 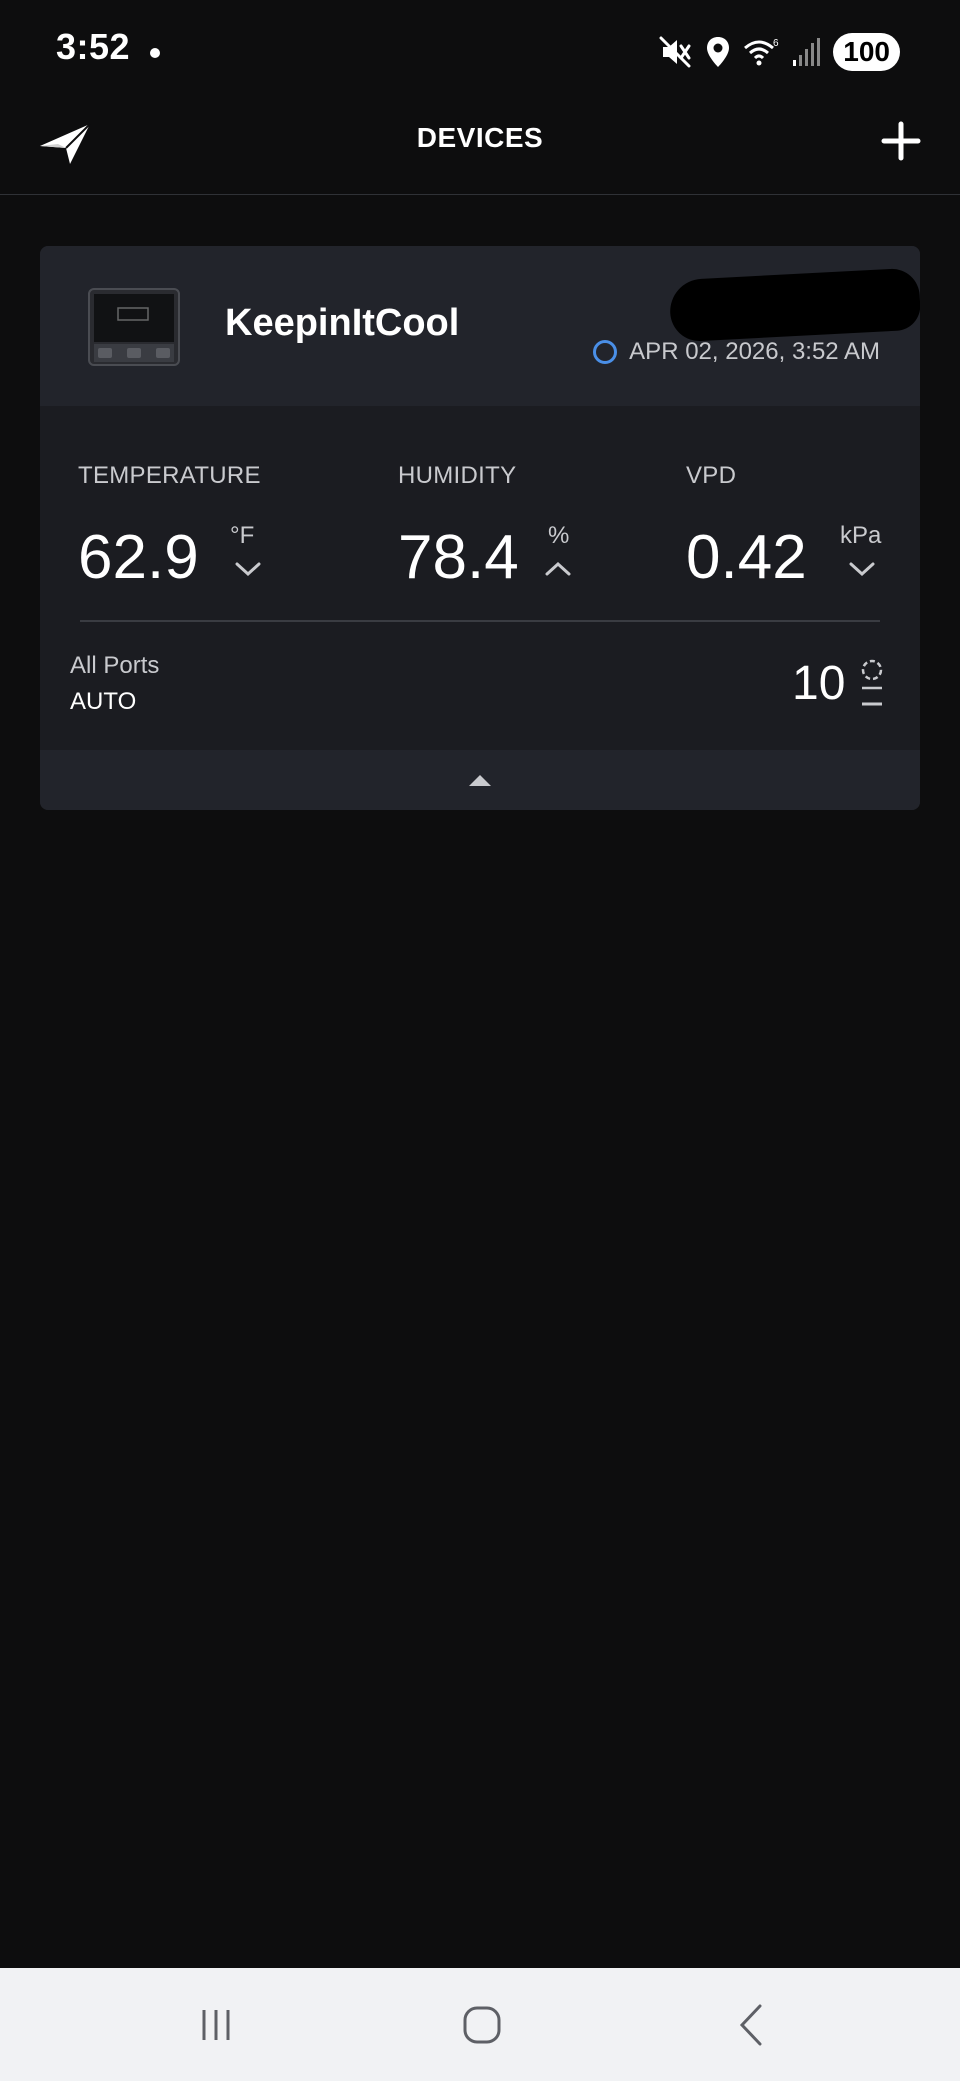 What do you see at coordinates (711, 475) in the screenshot?
I see `metric-label: VPD` at bounding box center [711, 475].